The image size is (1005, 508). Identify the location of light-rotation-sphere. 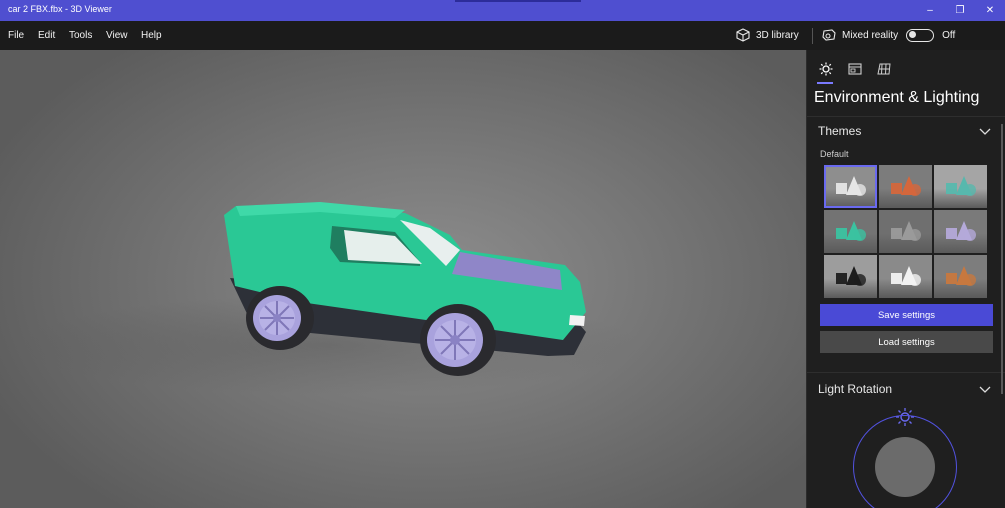
(905, 467).